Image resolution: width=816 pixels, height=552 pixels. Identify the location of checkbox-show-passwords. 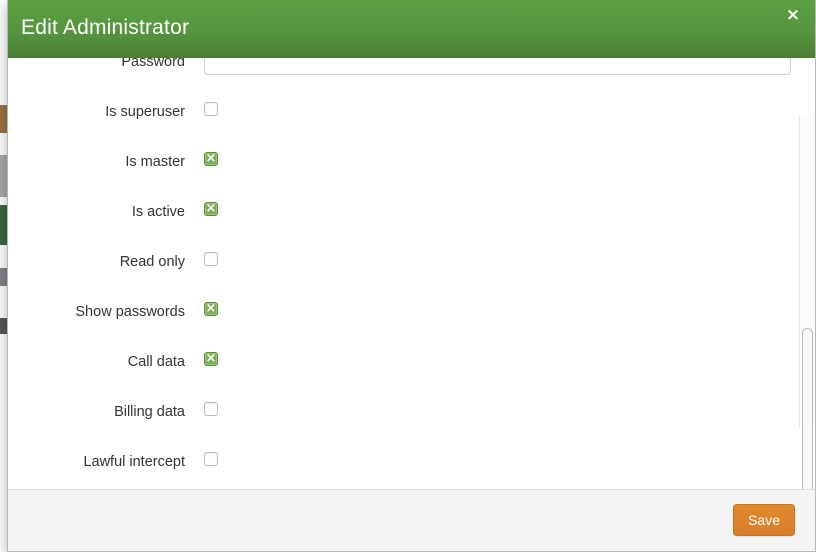
(211, 308).